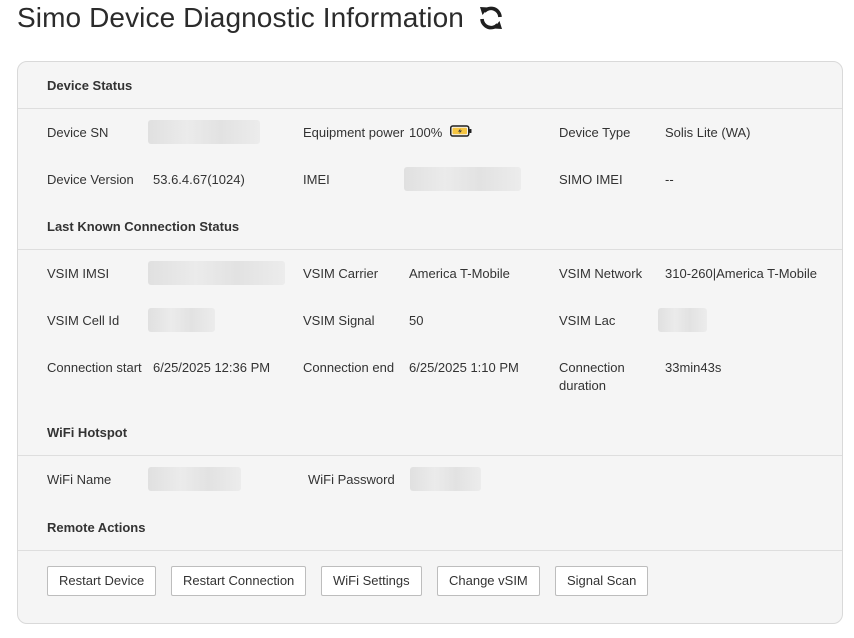 The width and height of the screenshot is (854, 638). I want to click on connection-end-label: Connection end, so click(349, 367).